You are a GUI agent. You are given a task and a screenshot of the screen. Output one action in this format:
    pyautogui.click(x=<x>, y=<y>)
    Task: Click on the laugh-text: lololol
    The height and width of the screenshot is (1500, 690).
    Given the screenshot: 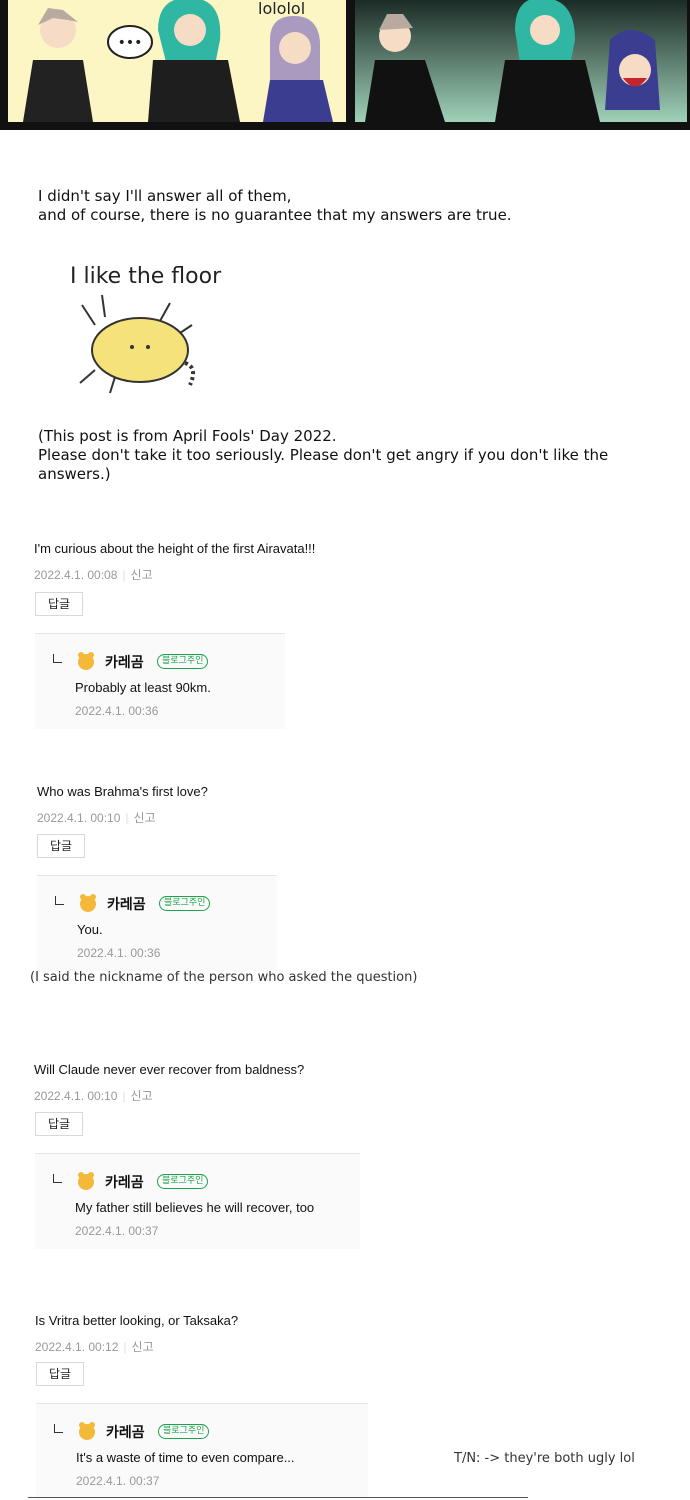 What is the action you would take?
    pyautogui.click(x=281, y=9)
    